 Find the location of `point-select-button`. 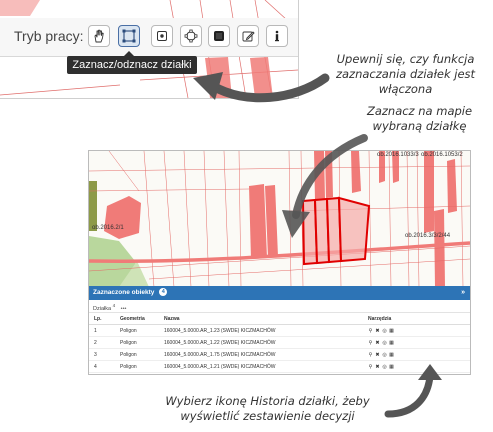

point-select-button is located at coordinates (162, 36).